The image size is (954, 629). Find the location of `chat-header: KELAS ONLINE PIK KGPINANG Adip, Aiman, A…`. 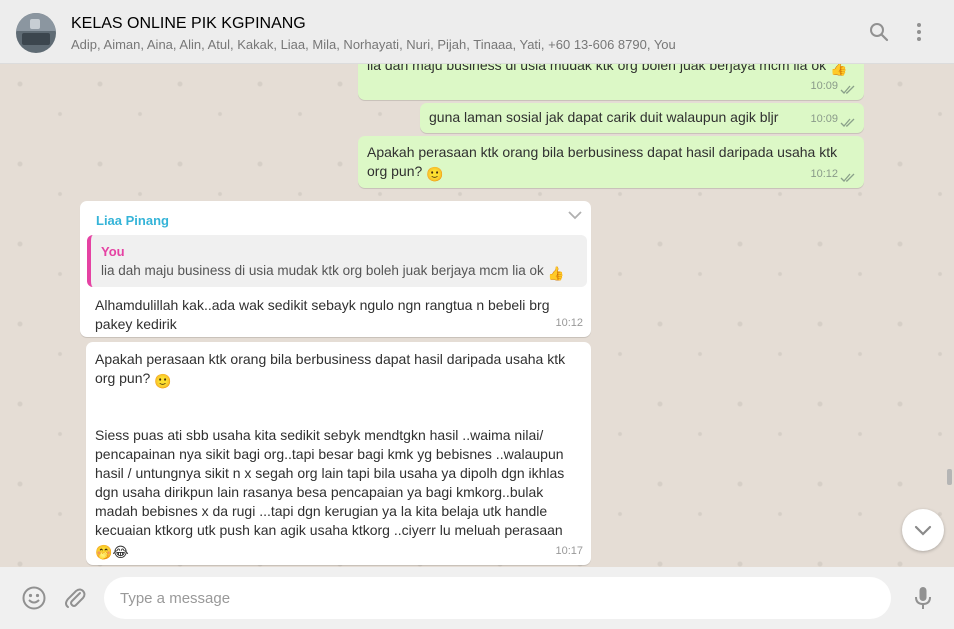

chat-header: KELAS ONLINE PIK KGPINANG Adip, Aiman, A… is located at coordinates (477, 32).